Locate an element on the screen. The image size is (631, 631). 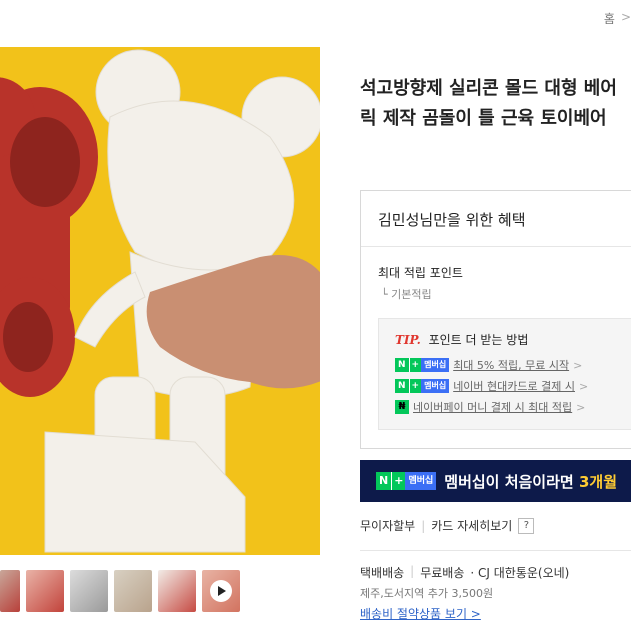
breadcrumb-home: 홈 is located at coordinates (609, 18).